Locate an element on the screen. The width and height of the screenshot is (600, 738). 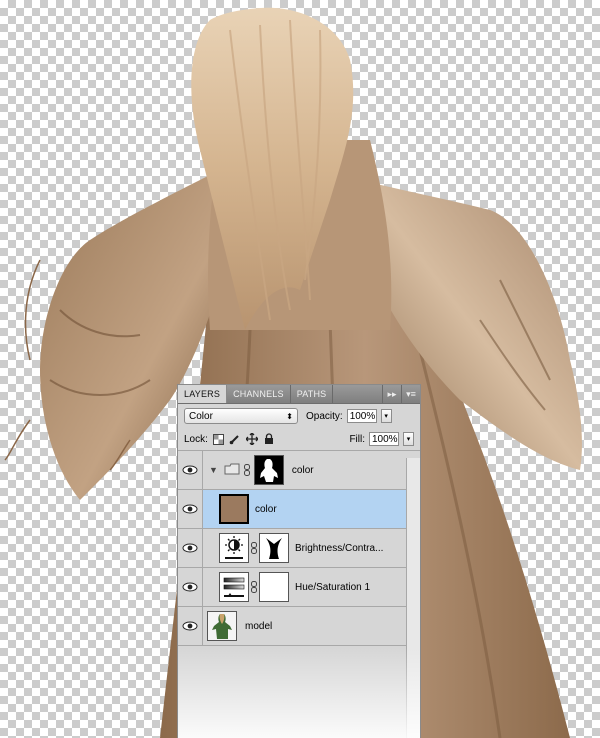
panel-fade-overlay is located at coordinates (299, 693).